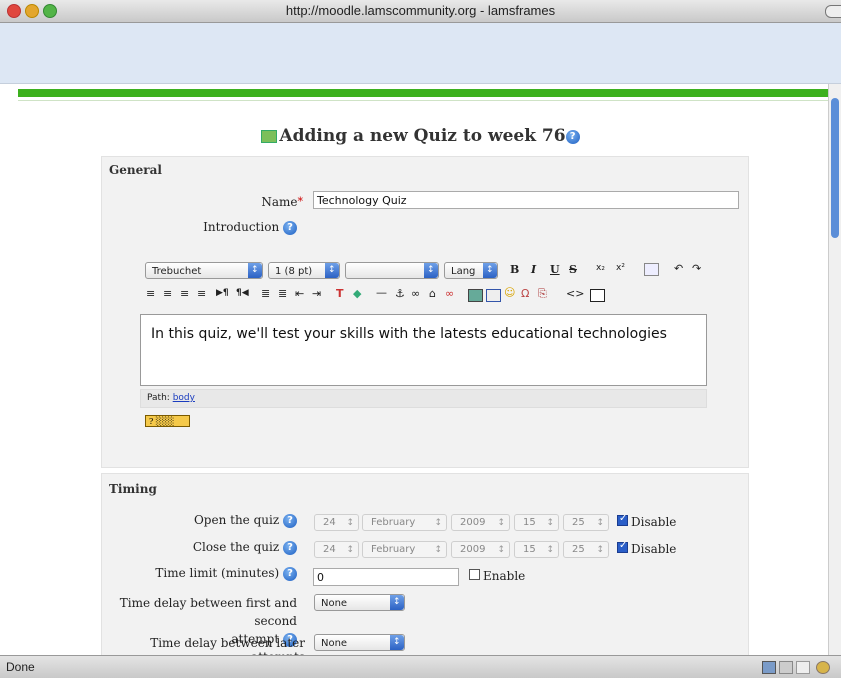  I want to click on header-green-bar, so click(423, 93).